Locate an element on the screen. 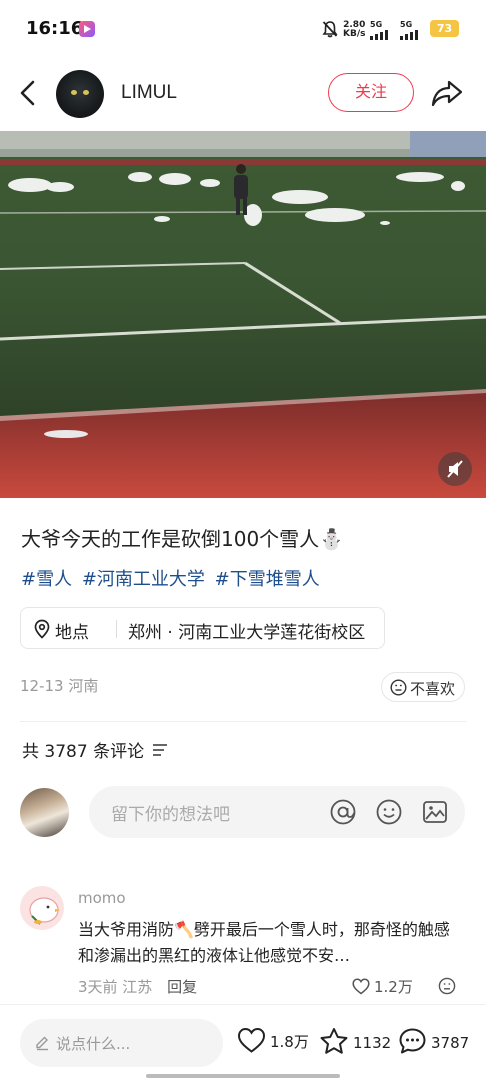  post-date: 12-13 河南 is located at coordinates (59, 686).